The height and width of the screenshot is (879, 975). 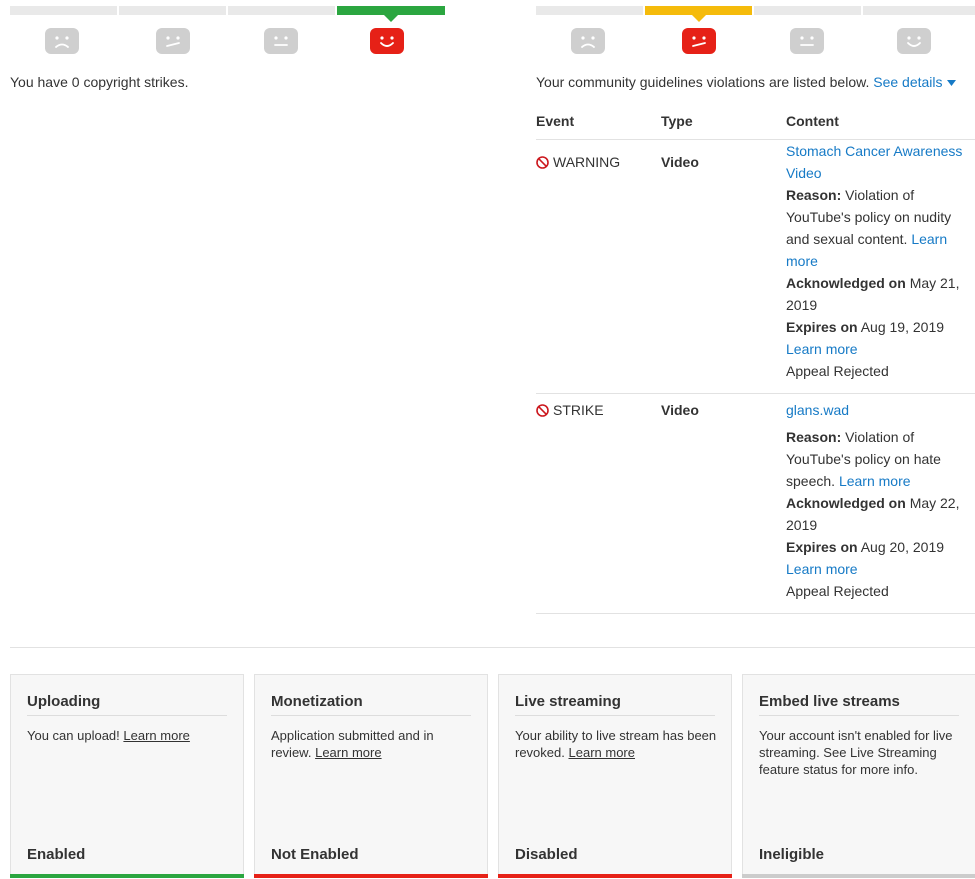 What do you see at coordinates (73, 735) in the screenshot?
I see `feature-desc-text: You can upload!` at bounding box center [73, 735].